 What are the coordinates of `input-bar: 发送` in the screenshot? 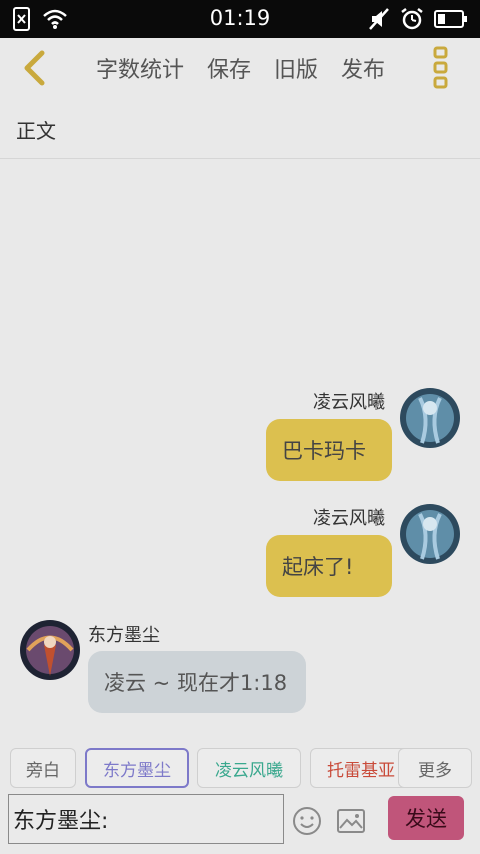 It's located at (240, 822).